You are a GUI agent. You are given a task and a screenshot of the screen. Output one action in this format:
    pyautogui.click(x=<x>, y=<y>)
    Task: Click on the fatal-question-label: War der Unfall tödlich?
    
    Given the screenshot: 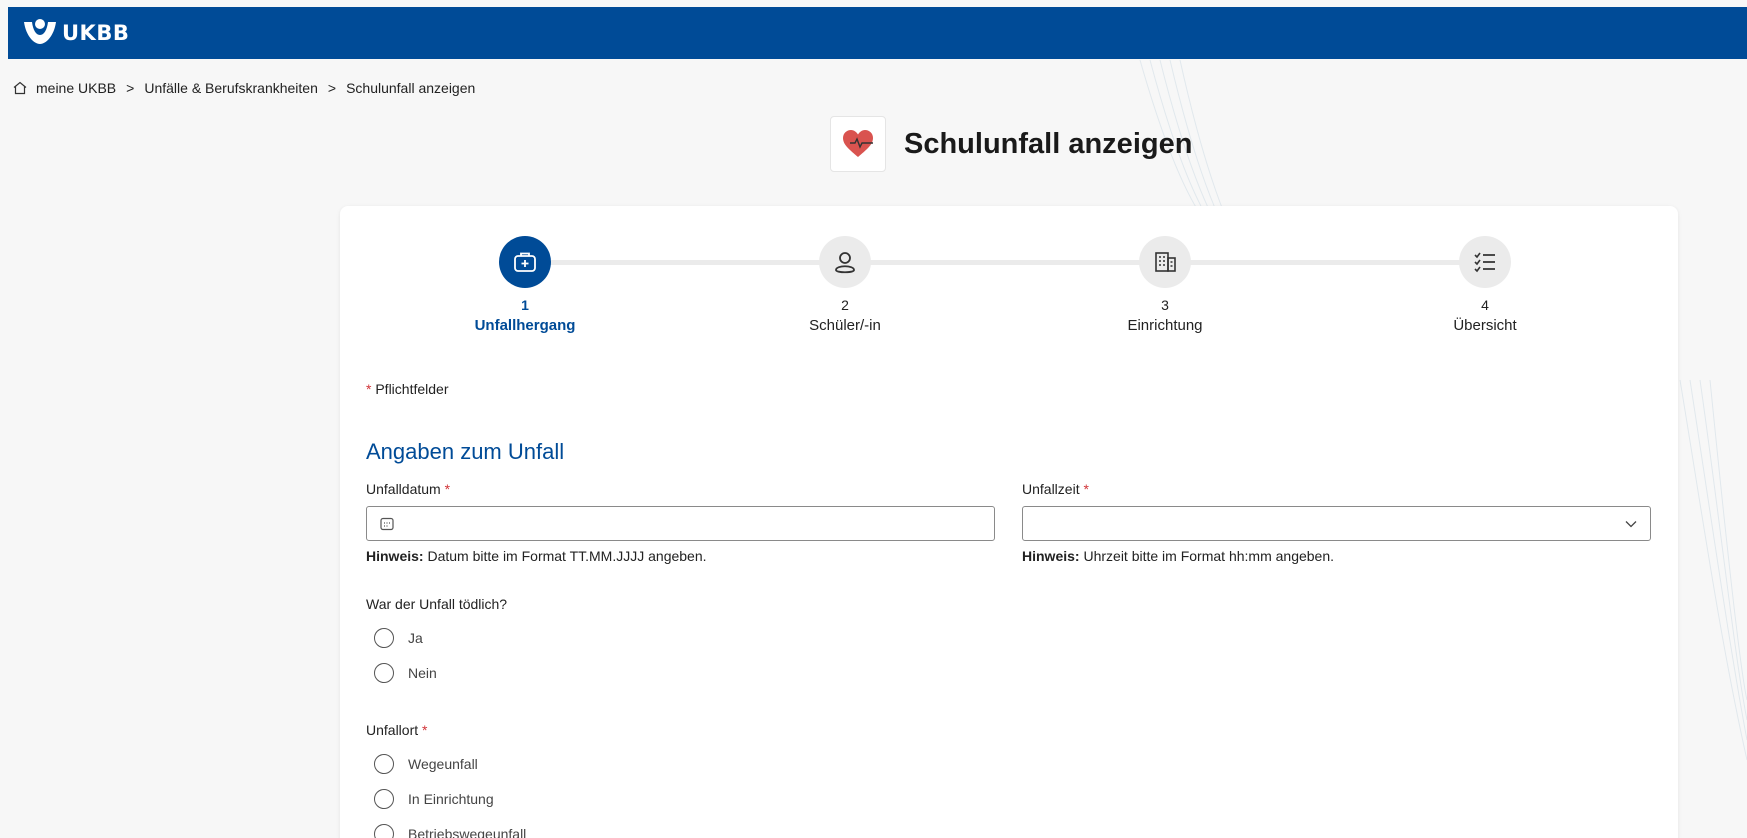 What is the action you would take?
    pyautogui.click(x=437, y=604)
    